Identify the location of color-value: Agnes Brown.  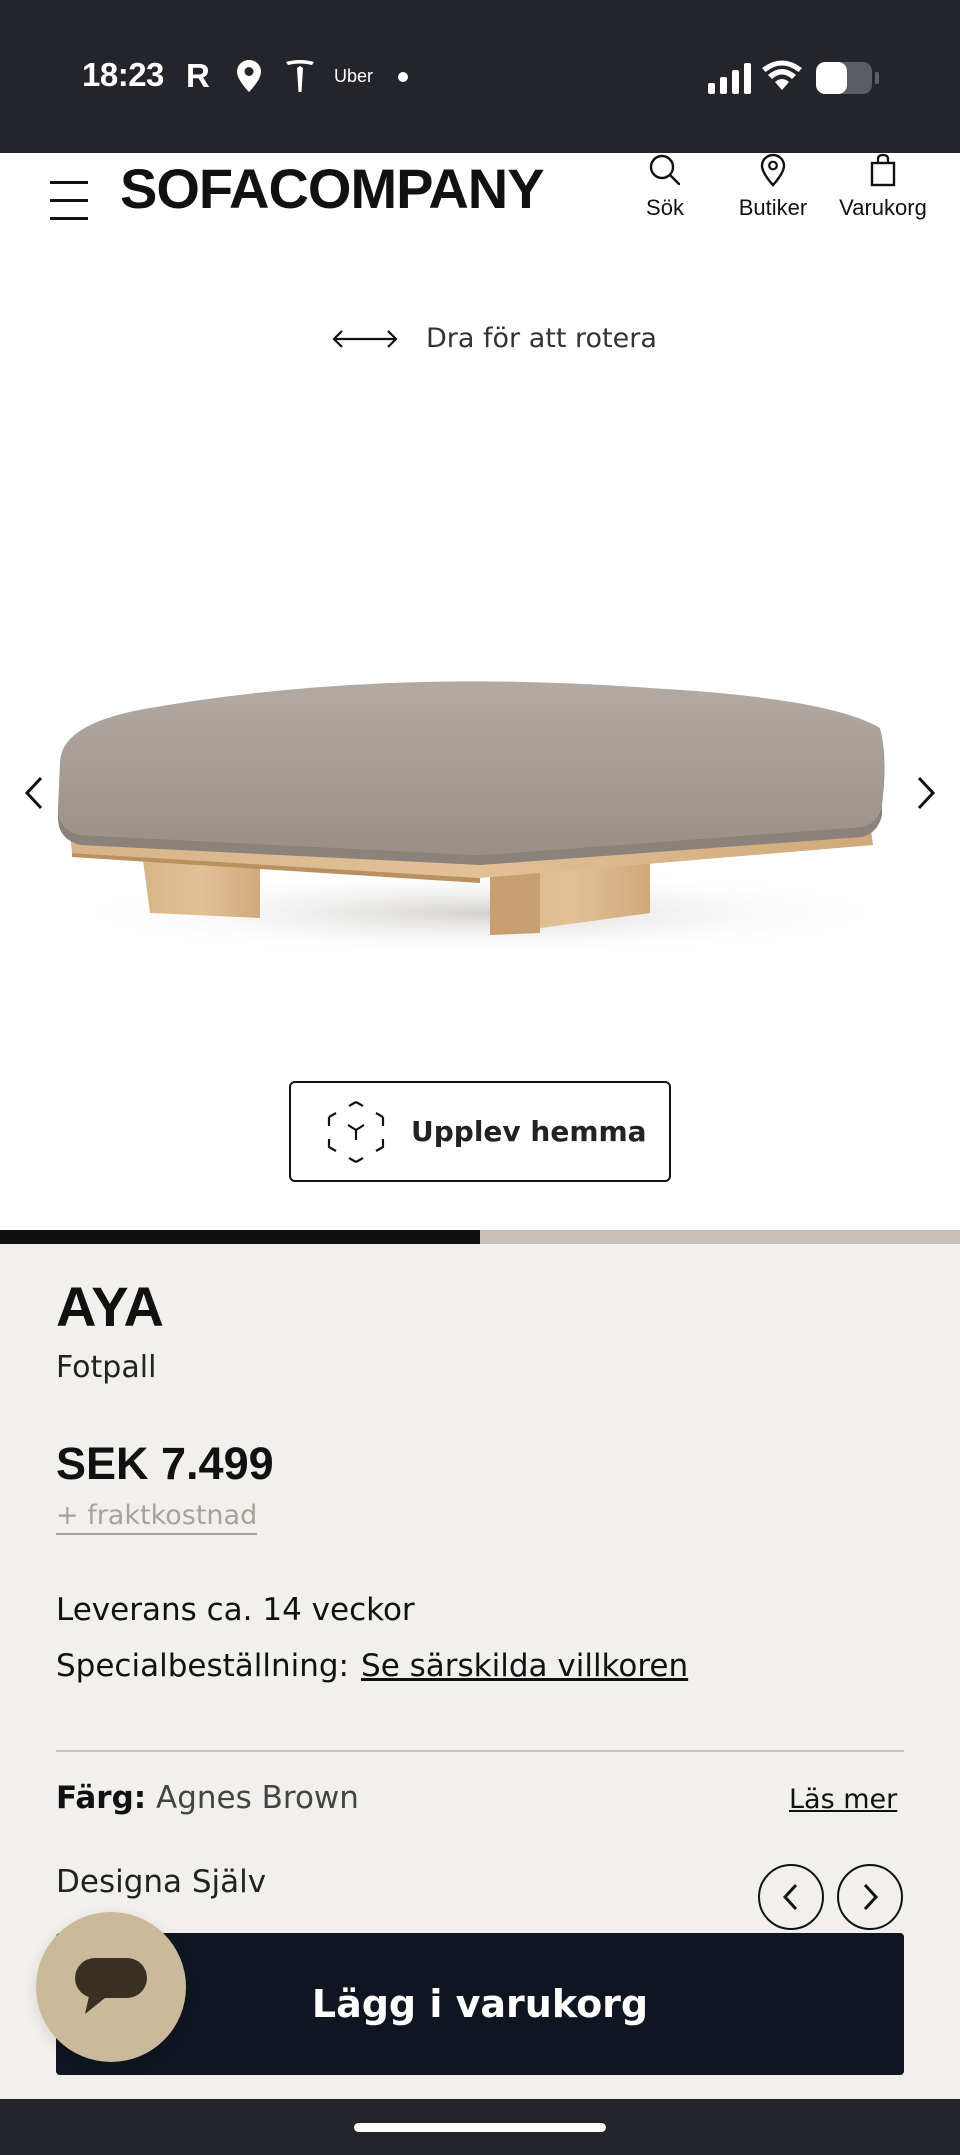
(257, 1798).